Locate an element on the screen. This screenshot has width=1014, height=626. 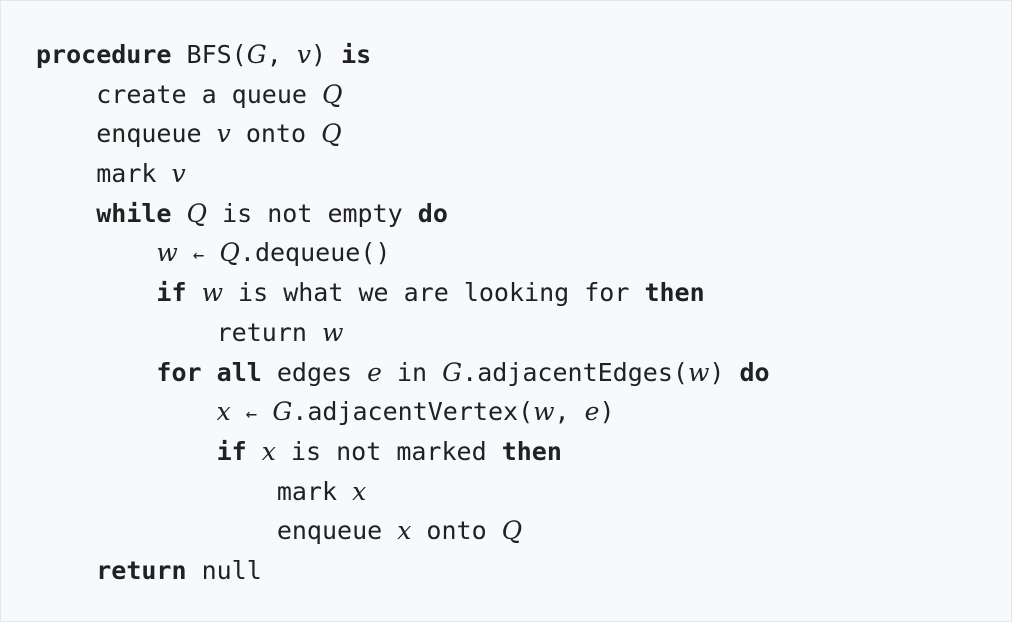
keyword: is is located at coordinates (356, 54).